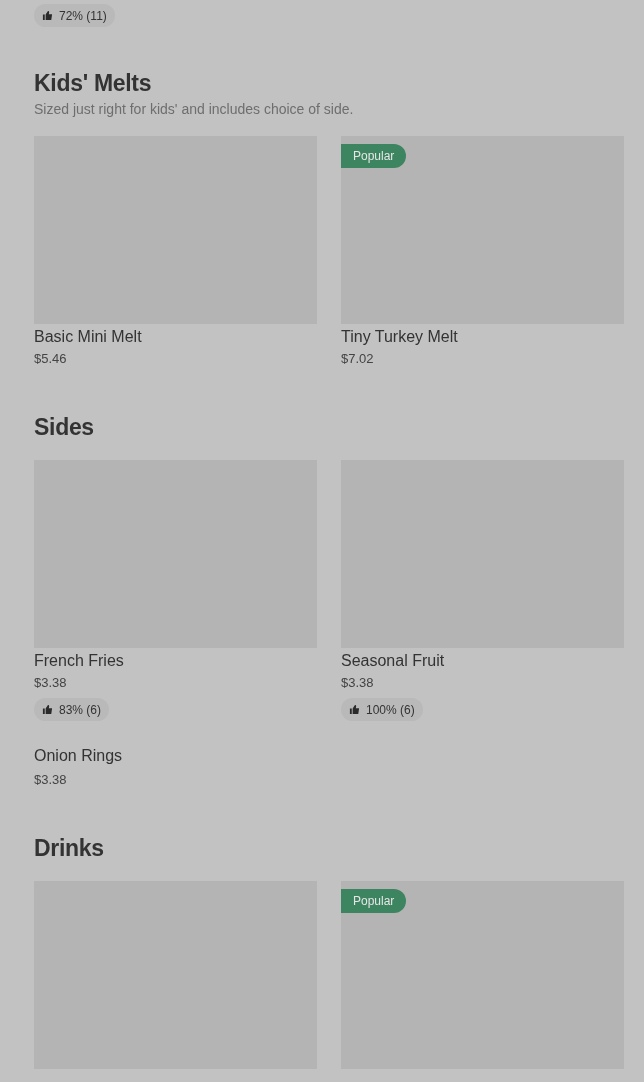 The width and height of the screenshot is (644, 1082). What do you see at coordinates (399, 337) in the screenshot?
I see `item-name: Tiny Turkey Melt` at bounding box center [399, 337].